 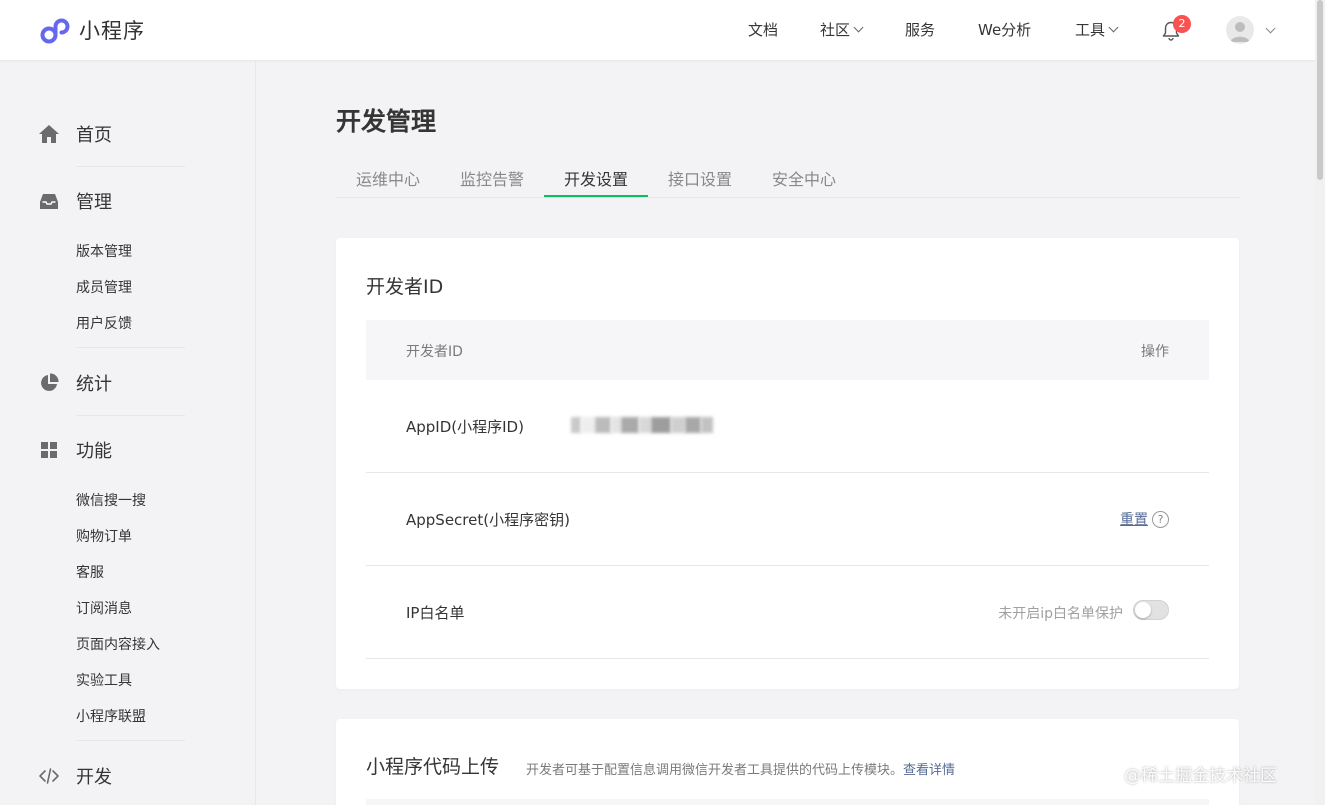 What do you see at coordinates (642, 425) in the screenshot?
I see `appid-value-redacted` at bounding box center [642, 425].